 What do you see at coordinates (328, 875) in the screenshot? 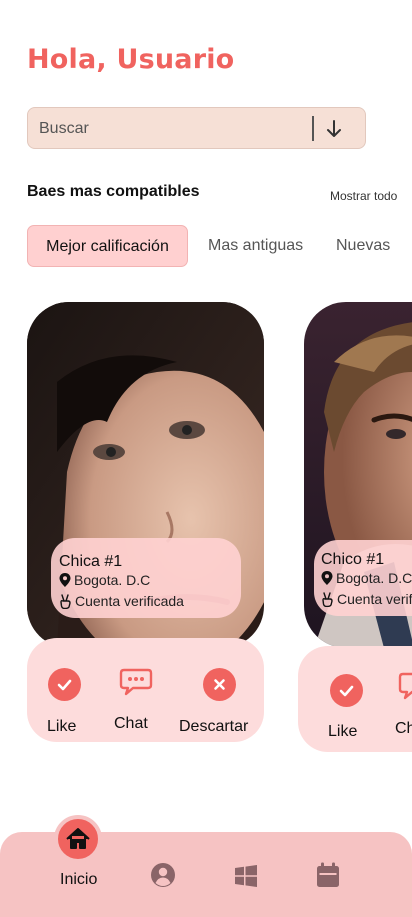
I see `calendar-icon` at bounding box center [328, 875].